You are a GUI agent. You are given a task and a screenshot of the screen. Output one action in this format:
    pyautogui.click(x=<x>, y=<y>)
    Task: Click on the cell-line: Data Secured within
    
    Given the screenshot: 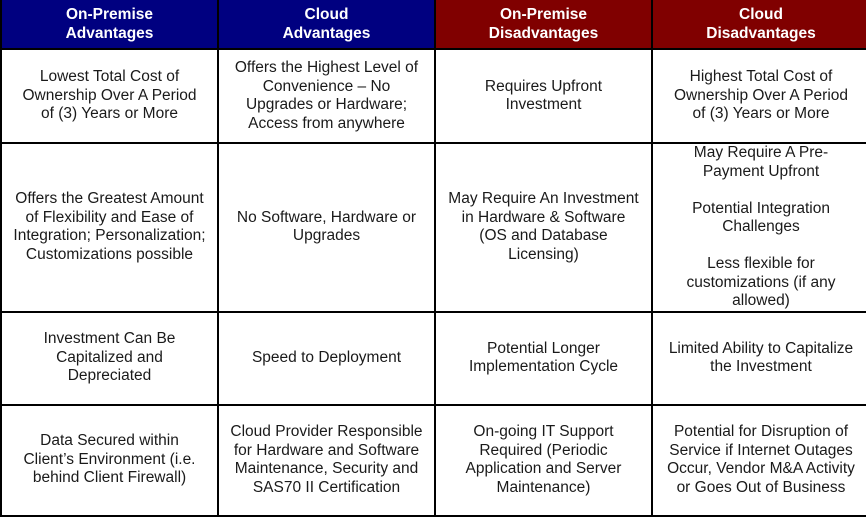 What is the action you would take?
    pyautogui.click(x=109, y=441)
    